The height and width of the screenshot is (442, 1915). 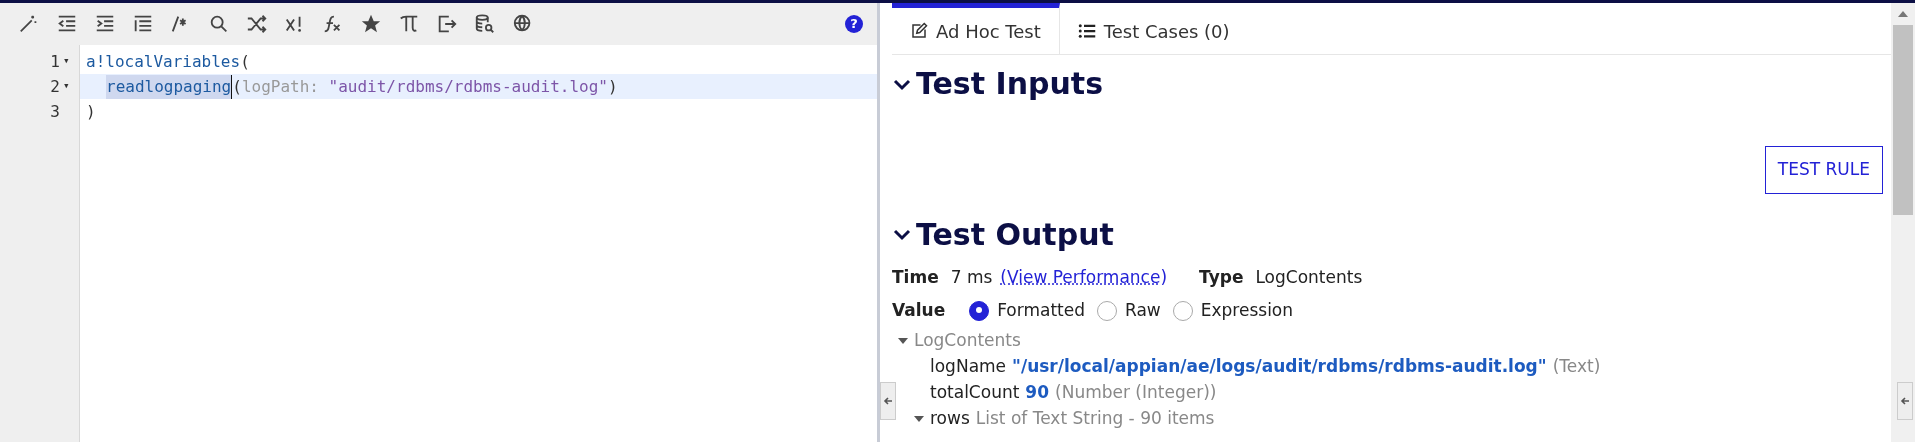 What do you see at coordinates (485, 24) in the screenshot?
I see `database-search-icon` at bounding box center [485, 24].